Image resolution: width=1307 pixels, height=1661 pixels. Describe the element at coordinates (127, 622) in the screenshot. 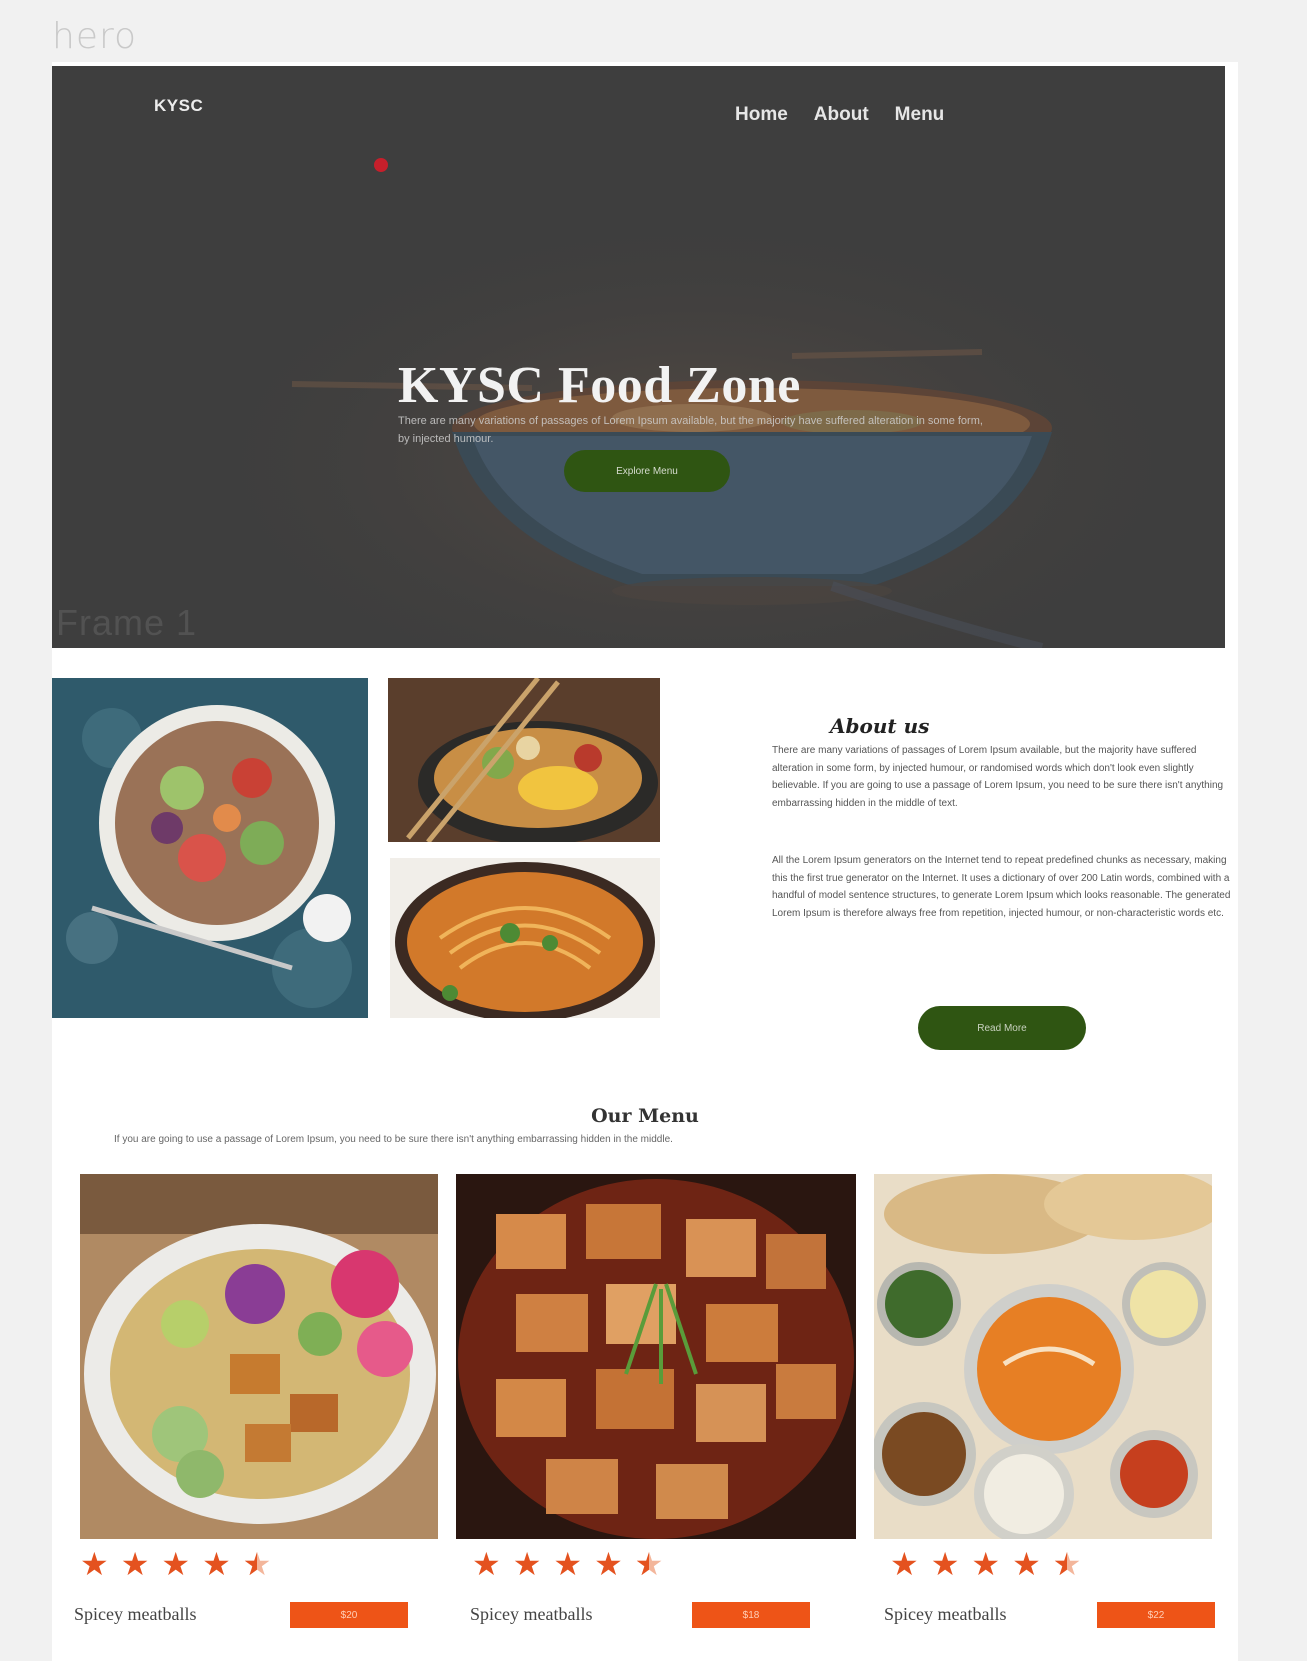

I see `frame-watermark: Frame 1` at that location.